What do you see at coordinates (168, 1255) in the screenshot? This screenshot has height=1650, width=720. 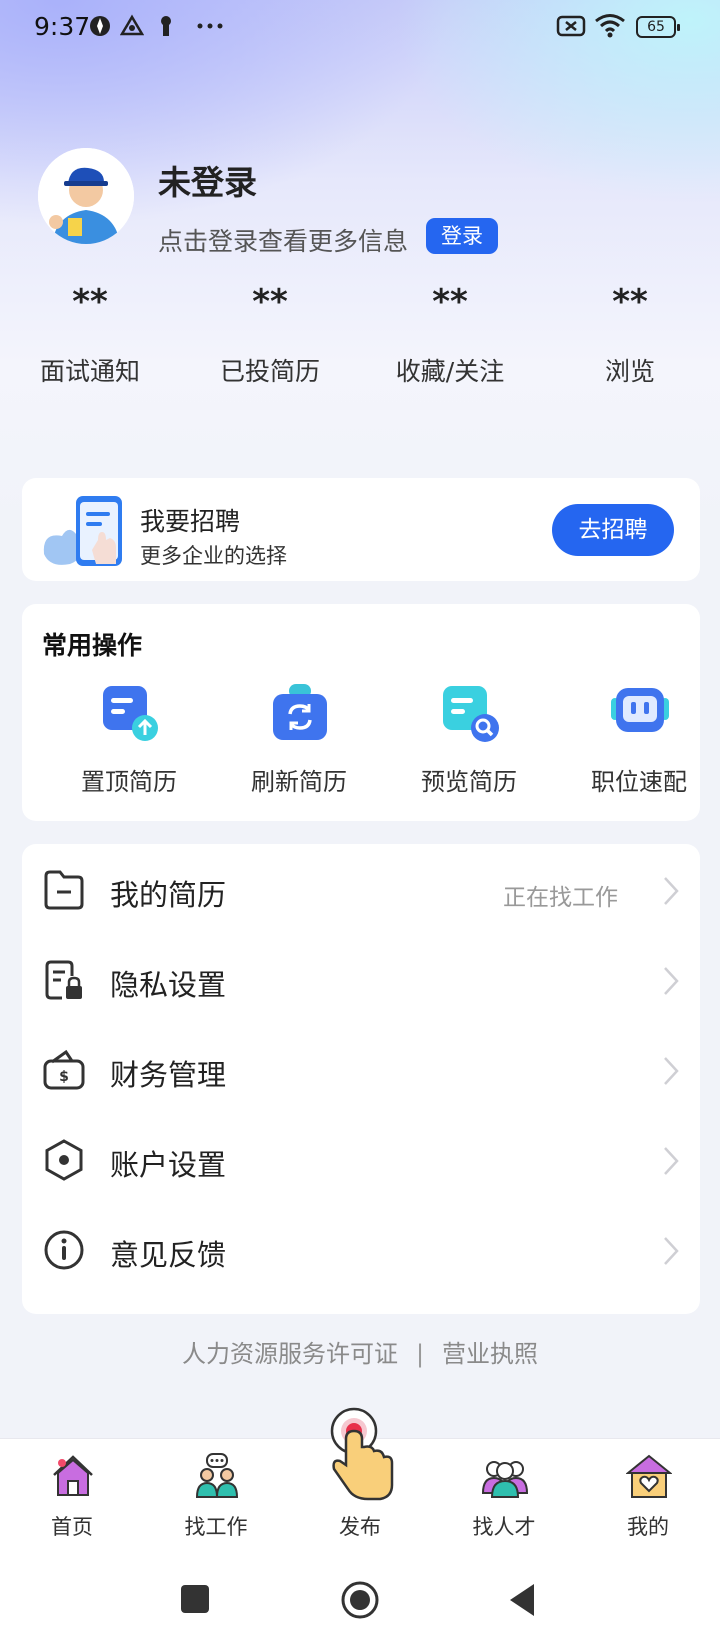 I see `menu-label: 意见反馈` at bounding box center [168, 1255].